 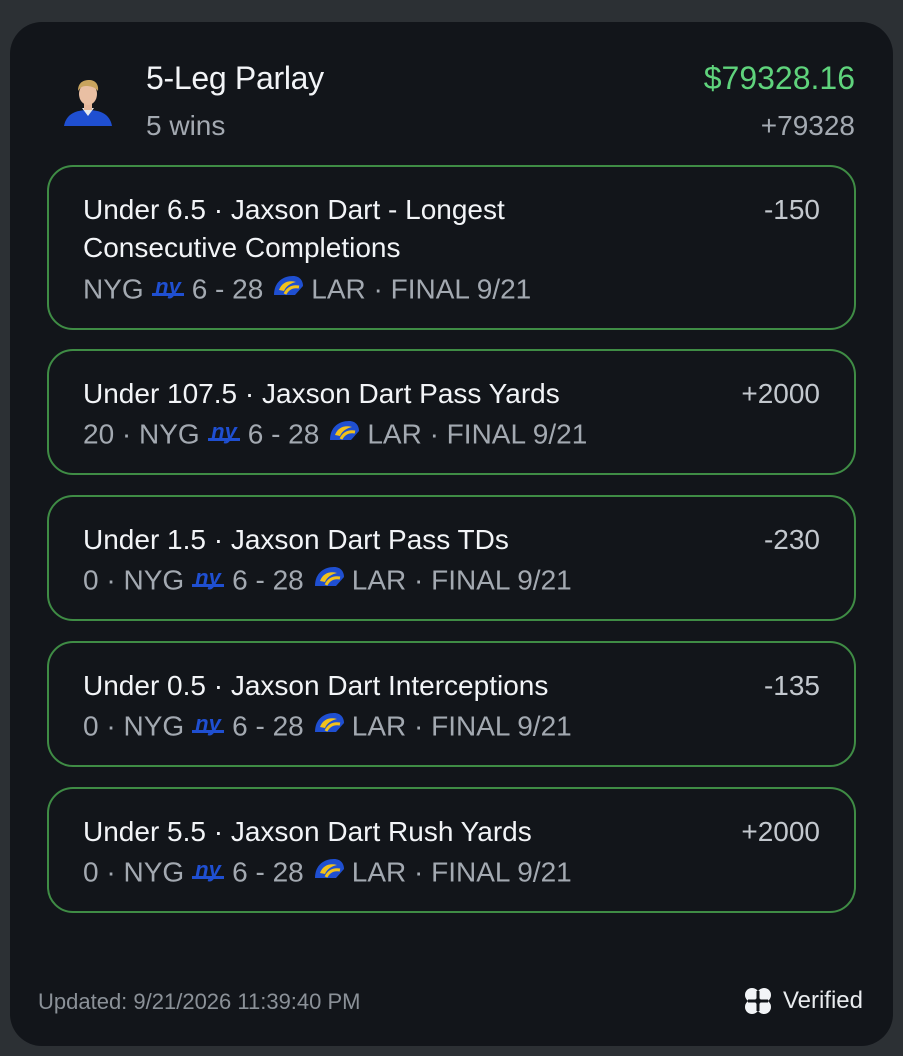 I want to click on leg-title: Under 107.5 · Jaxson Dart Pass Yards, so click(x=321, y=393).